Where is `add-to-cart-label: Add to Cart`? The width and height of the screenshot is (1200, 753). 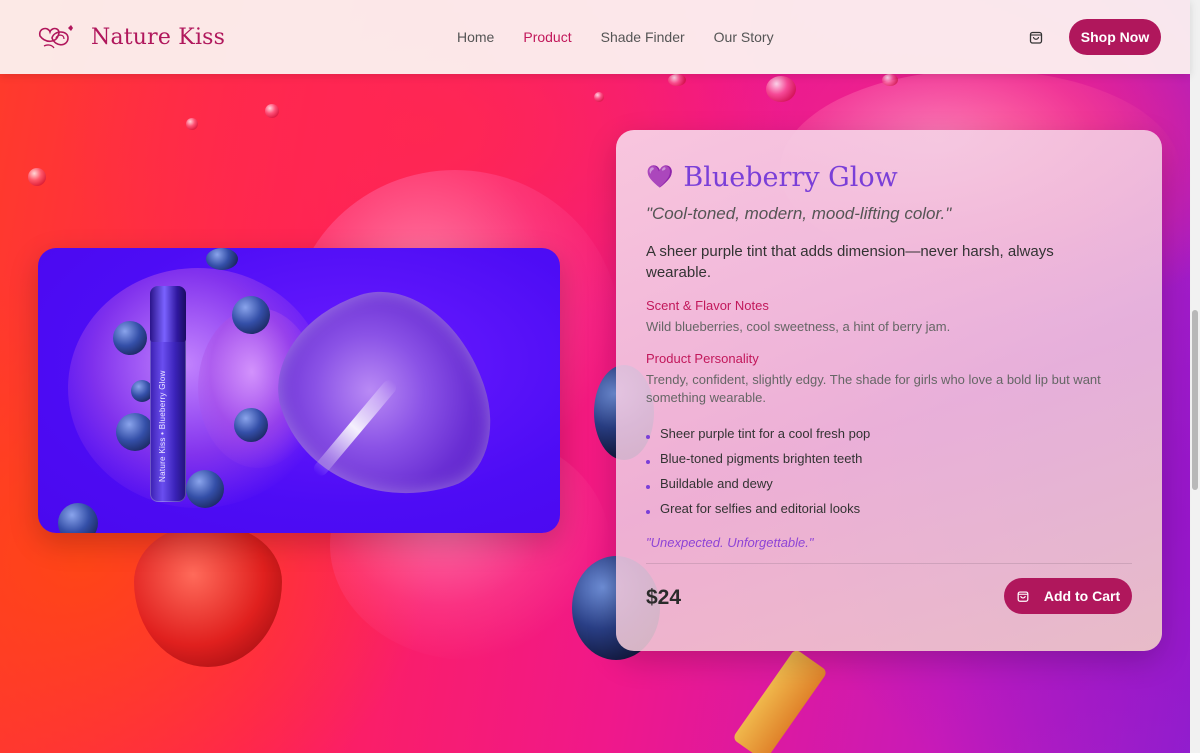
add-to-cart-label: Add to Cart is located at coordinates (1082, 596).